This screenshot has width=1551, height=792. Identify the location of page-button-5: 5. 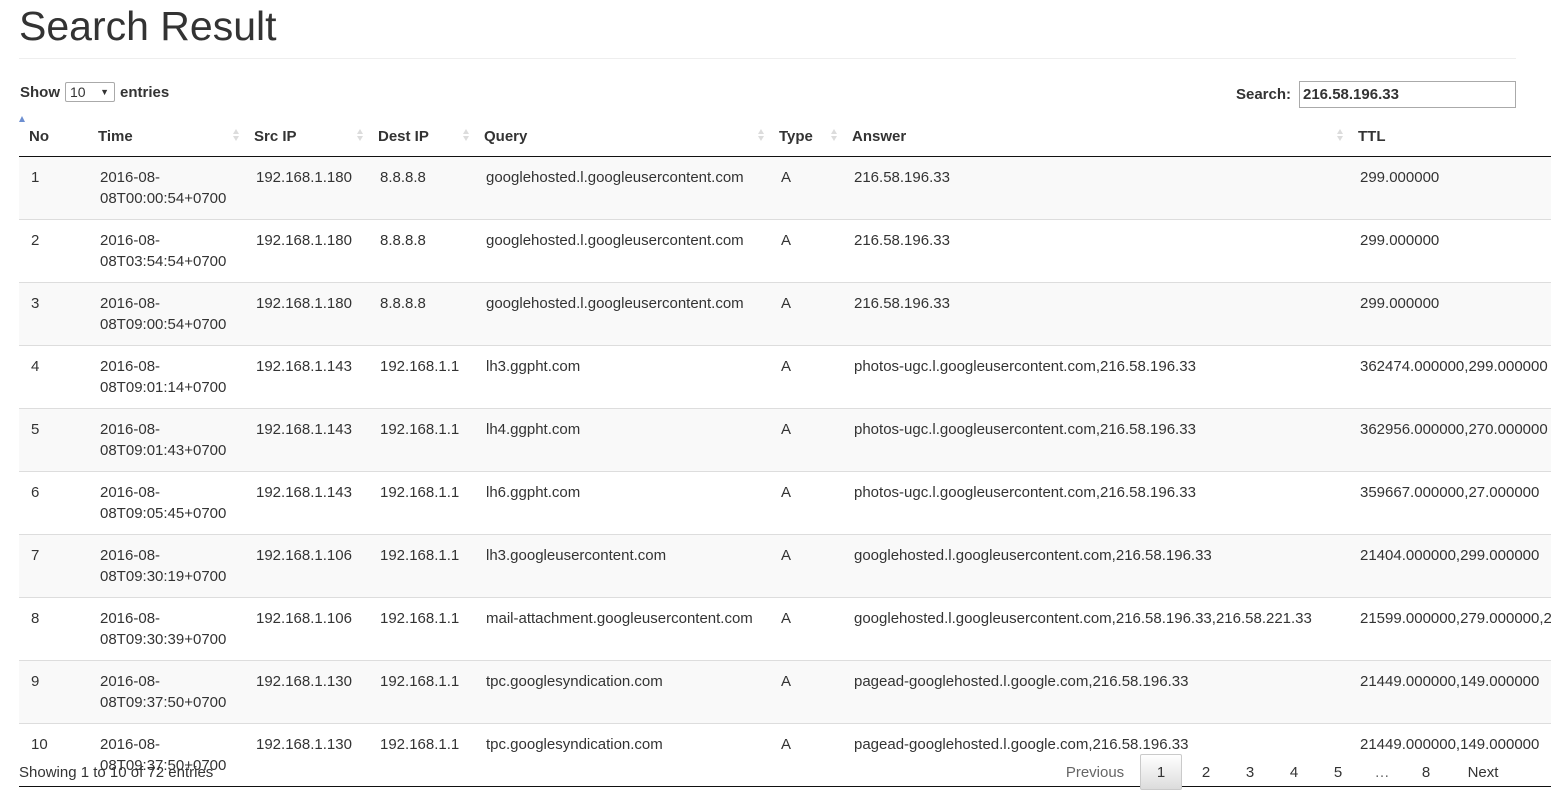
(1338, 772).